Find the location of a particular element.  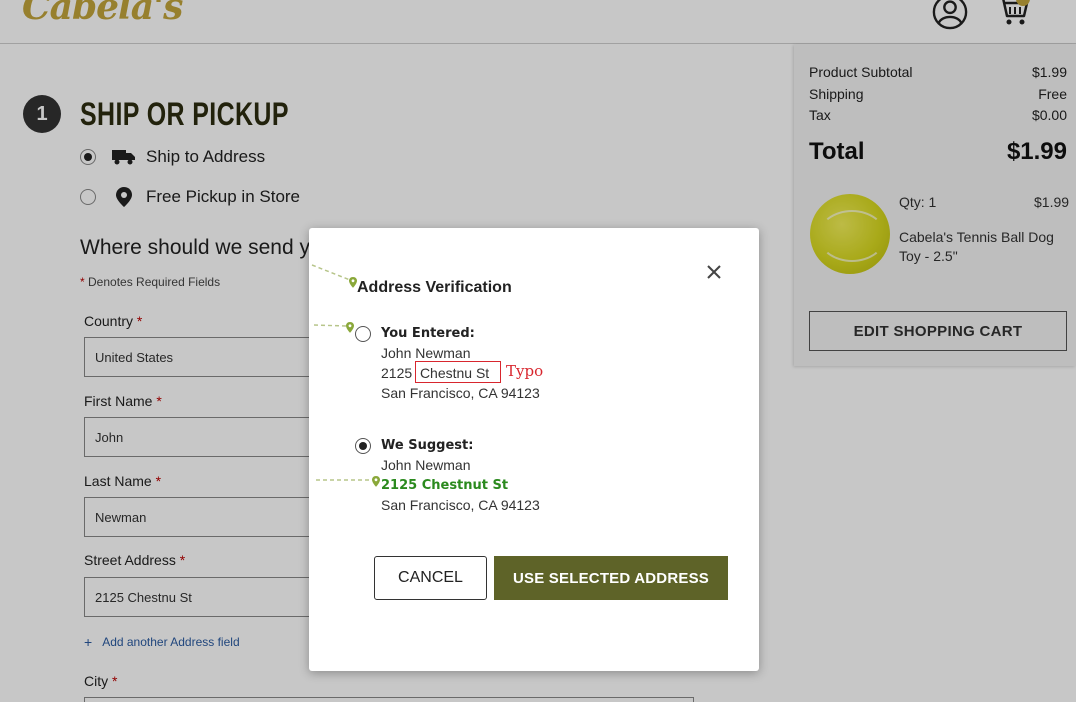

entered-city: San Francisco, CA 94123 is located at coordinates (460, 393).